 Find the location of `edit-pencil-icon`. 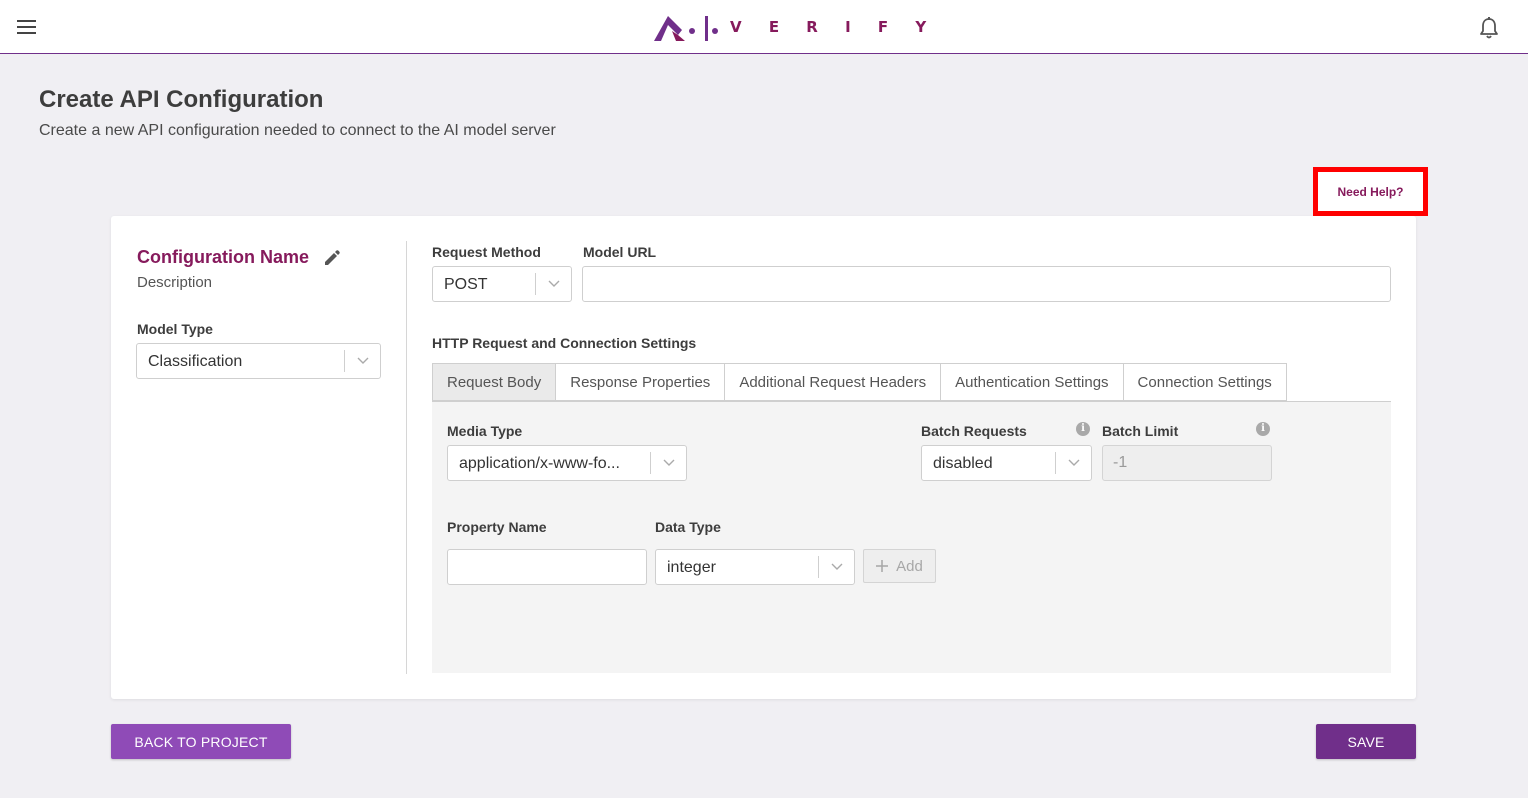

edit-pencil-icon is located at coordinates (332, 258).